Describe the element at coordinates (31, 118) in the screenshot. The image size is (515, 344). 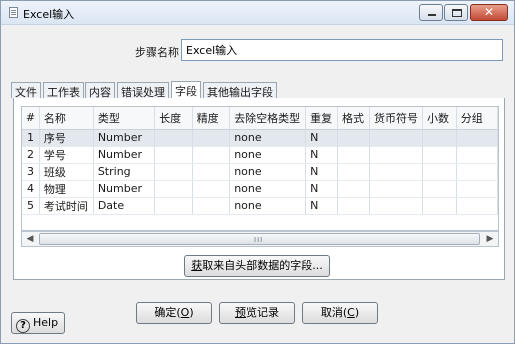
I see `column-header-index: #` at that location.